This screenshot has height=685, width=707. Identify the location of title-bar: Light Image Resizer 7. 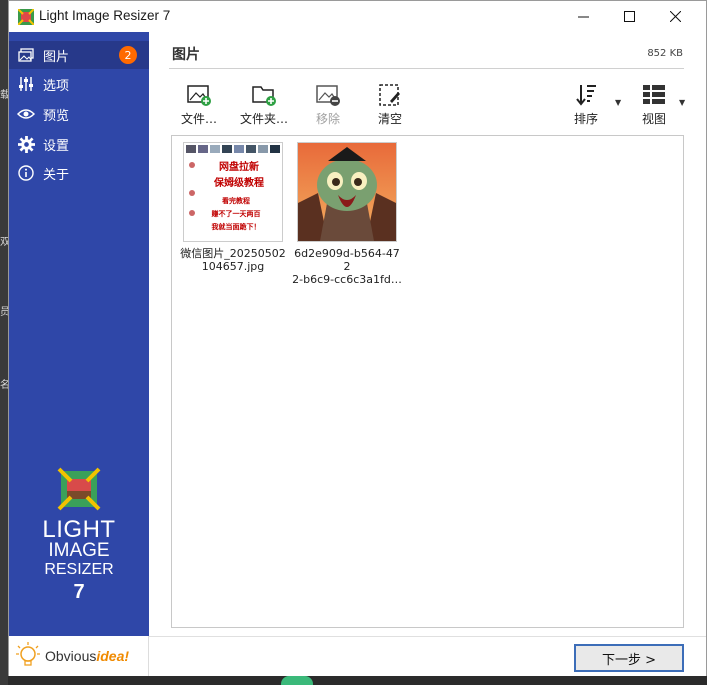
(357, 16).